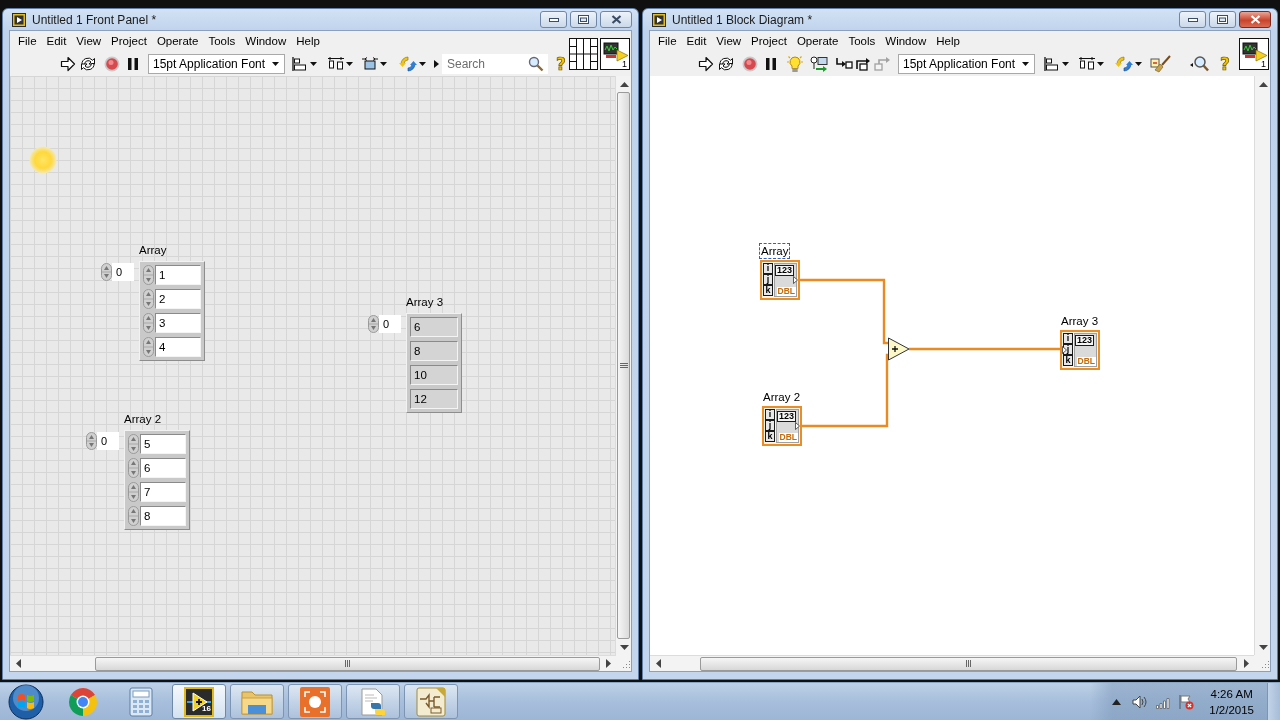  I want to click on numeric-field: 5, so click(163, 444).